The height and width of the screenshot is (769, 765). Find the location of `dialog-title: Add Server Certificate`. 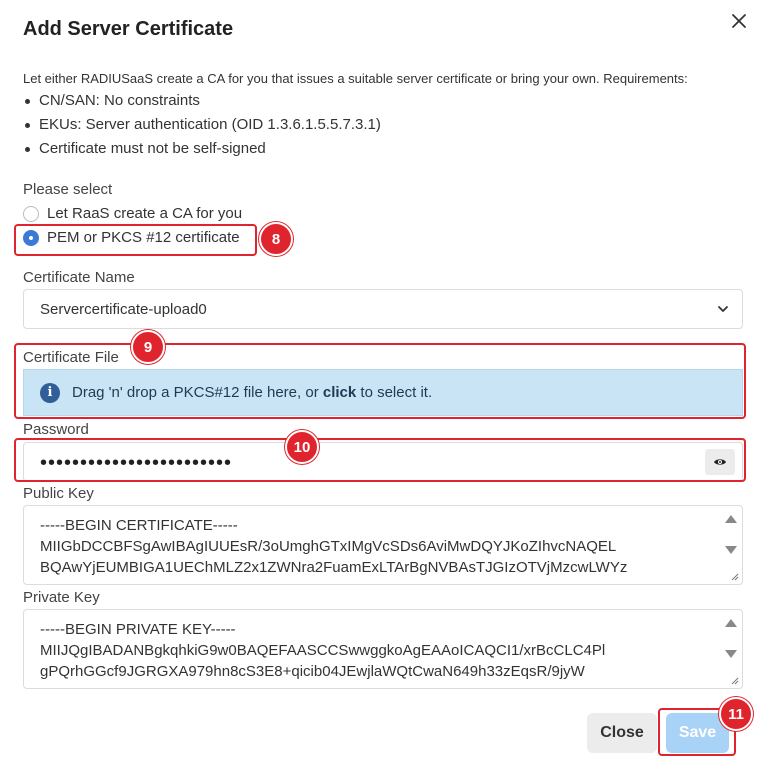

dialog-title: Add Server Certificate is located at coordinates (128, 29).